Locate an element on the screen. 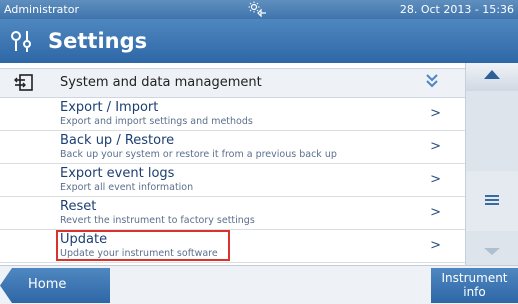 The width and height of the screenshot is (518, 304). list-item-update: Update Update your instrument software > is located at coordinates (232, 246).